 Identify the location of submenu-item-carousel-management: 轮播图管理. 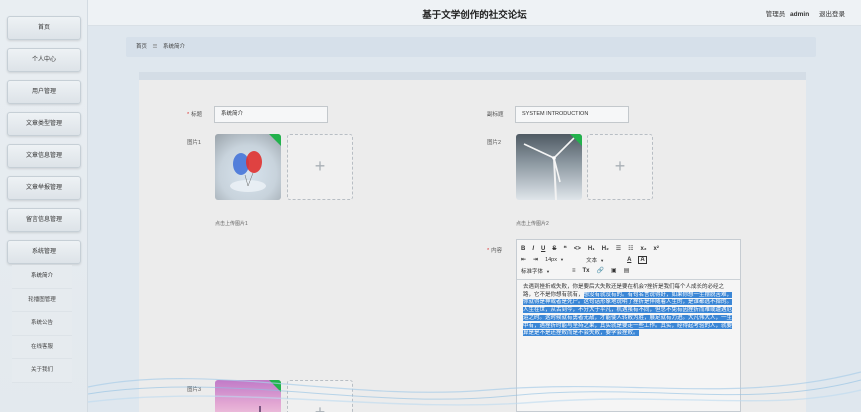
(42, 300).